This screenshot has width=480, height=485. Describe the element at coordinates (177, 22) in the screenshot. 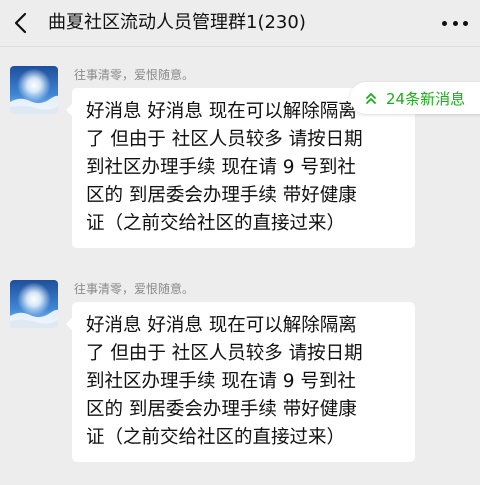

I see `chat-title: 曲夏社区流动人员管理群1(230)` at that location.